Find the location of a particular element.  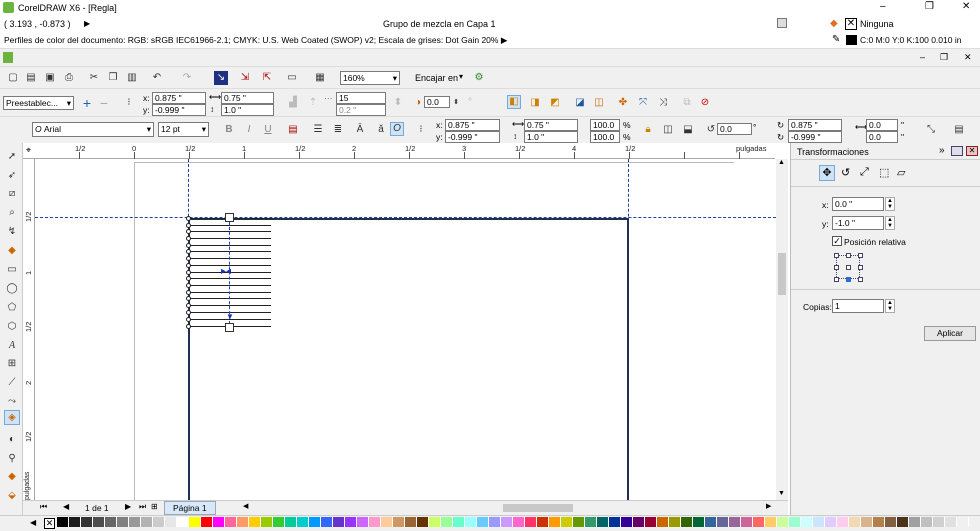

blend-height-input: 1.0 " is located at coordinates (247, 110).